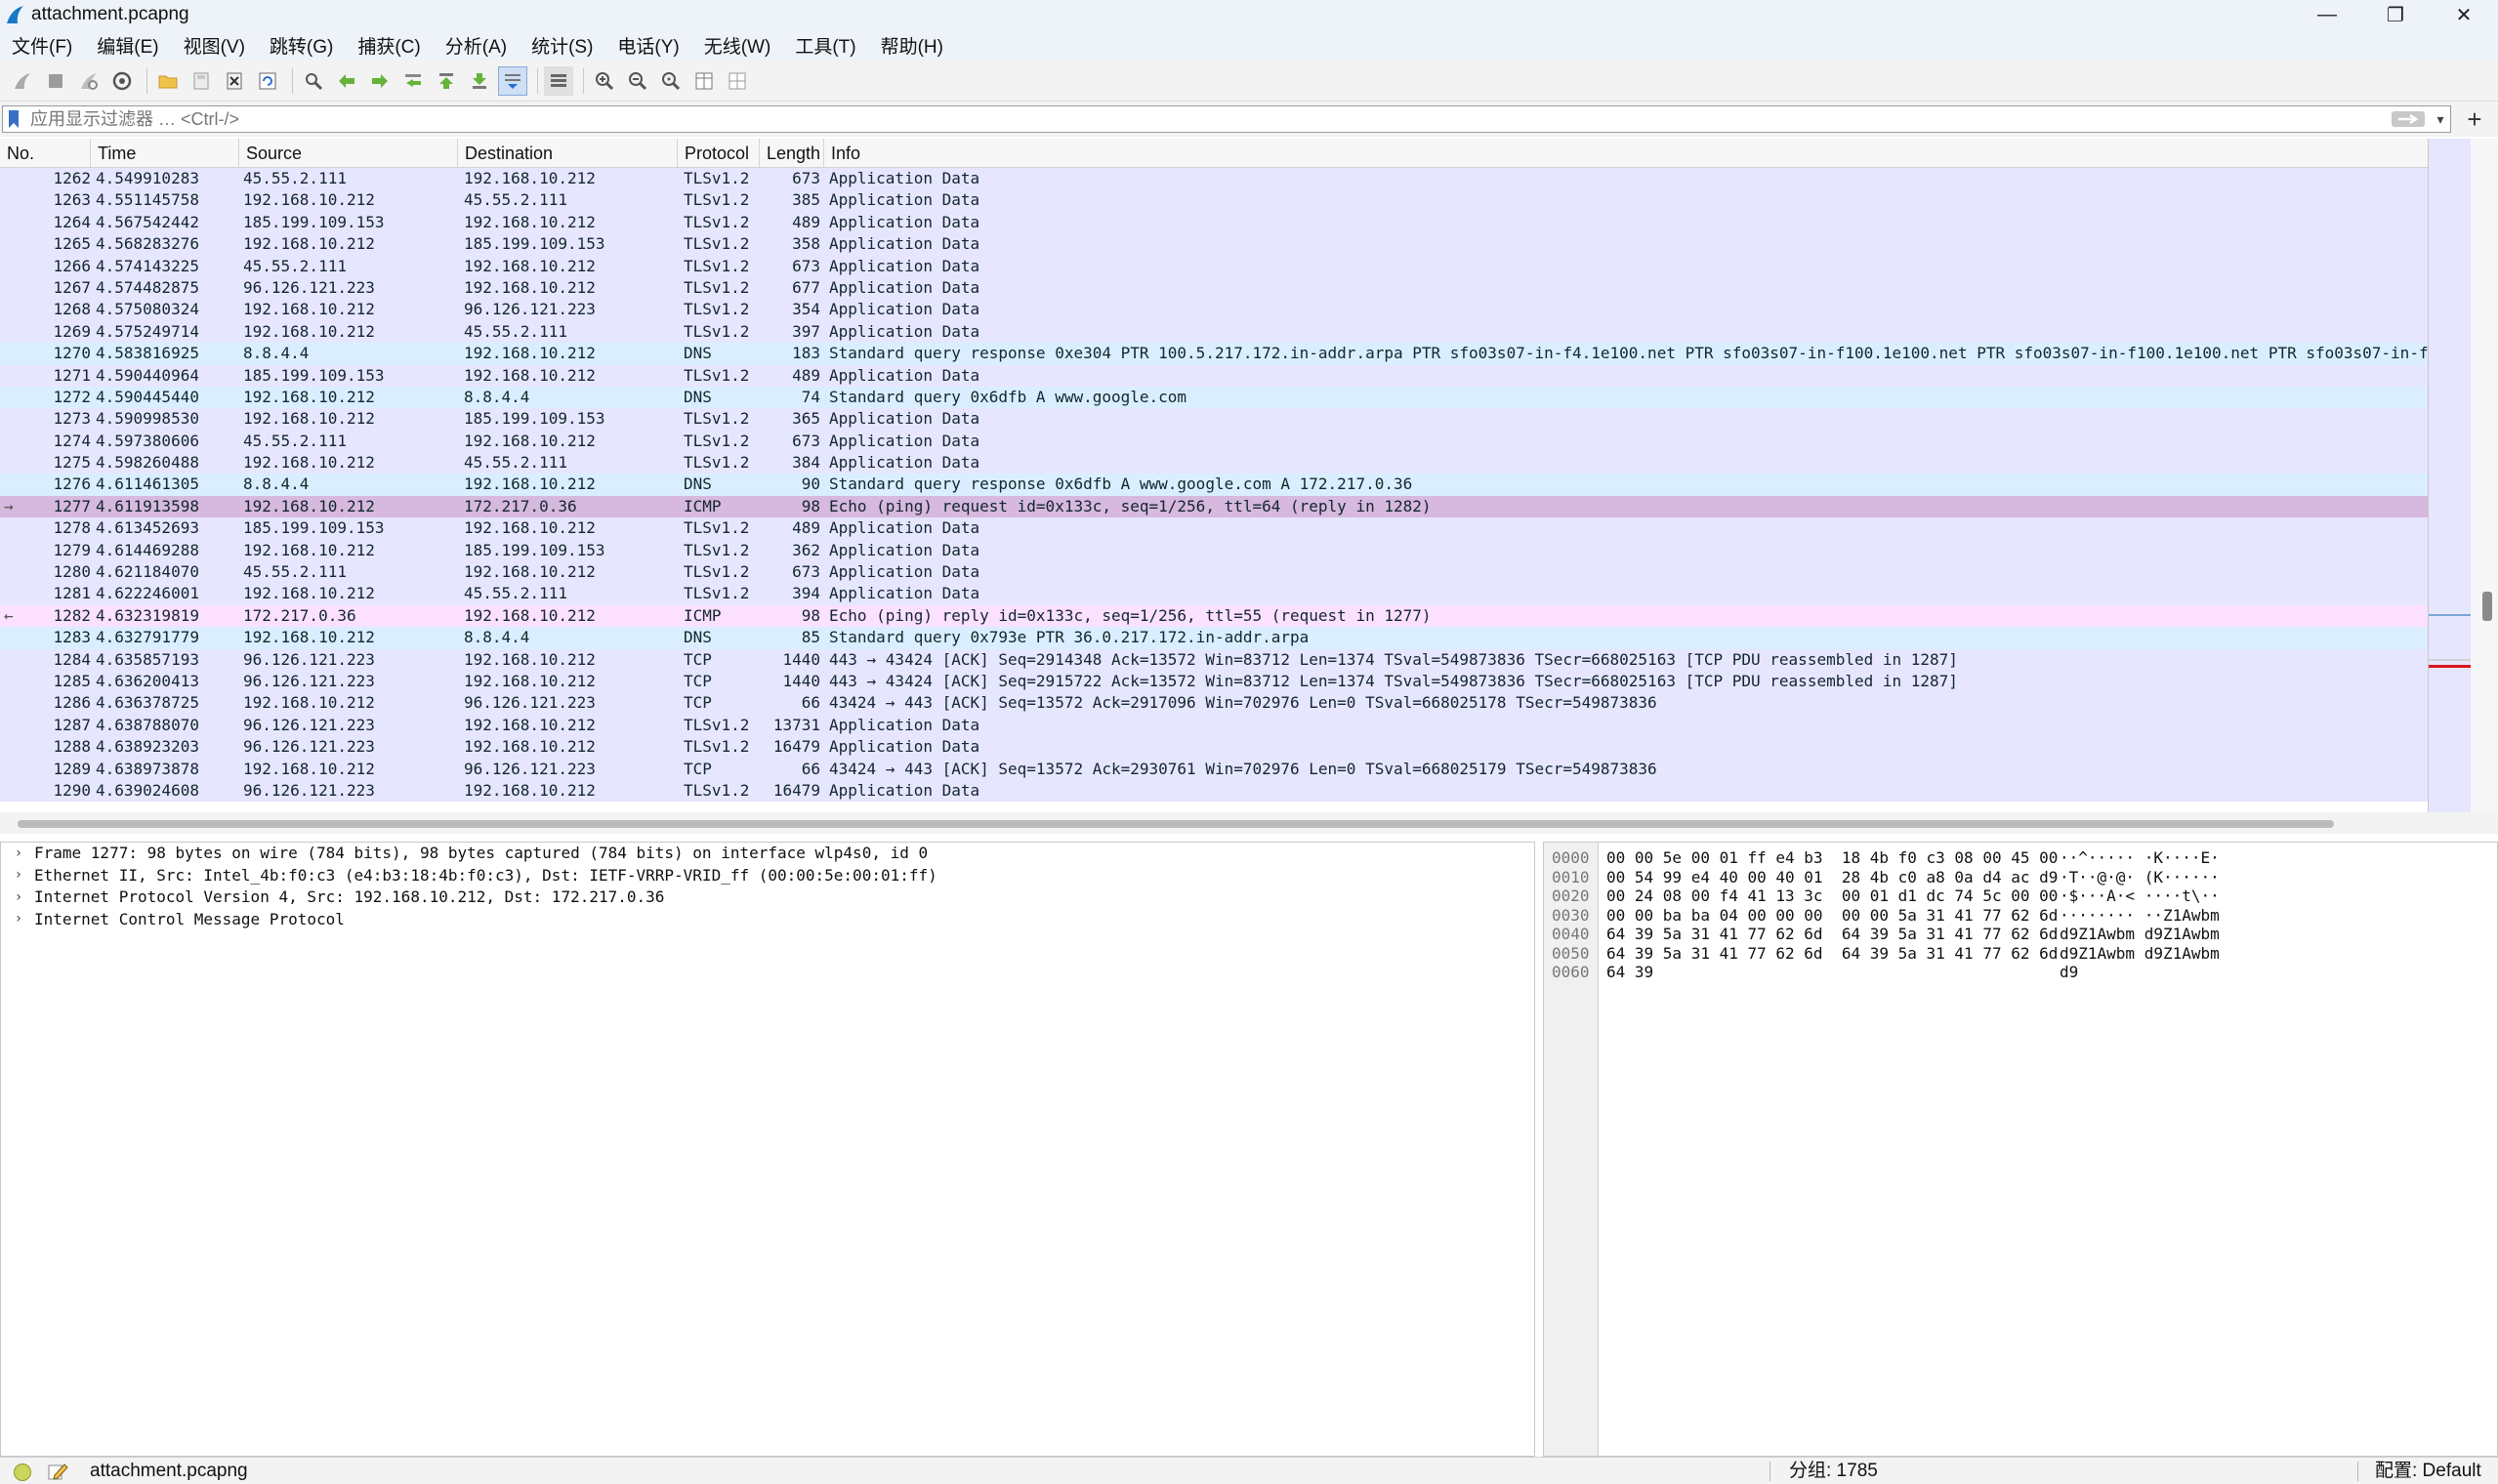  Describe the element at coordinates (301, 46) in the screenshot. I see `menu-go: 跳转(G)` at that location.